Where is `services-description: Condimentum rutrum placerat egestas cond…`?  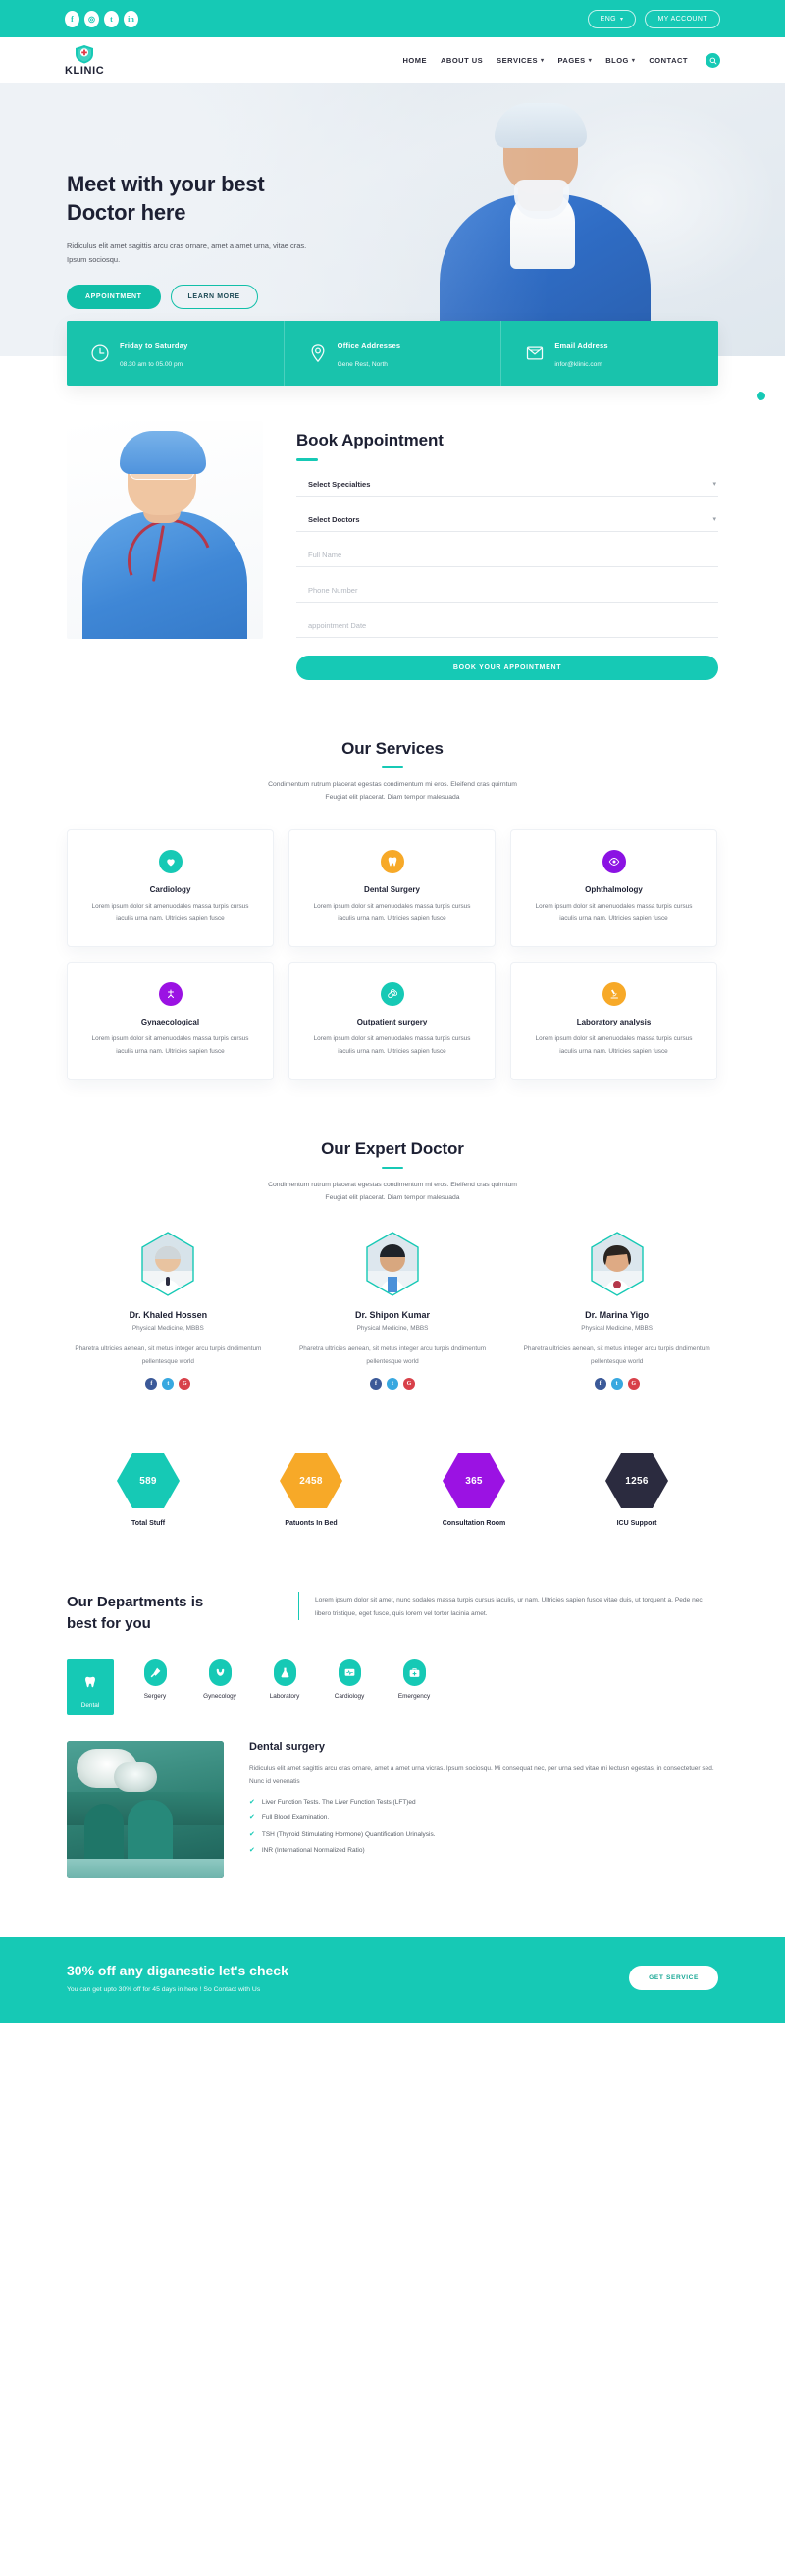
services-description: Condimentum rutrum placerat egestas cond… is located at coordinates (392, 791).